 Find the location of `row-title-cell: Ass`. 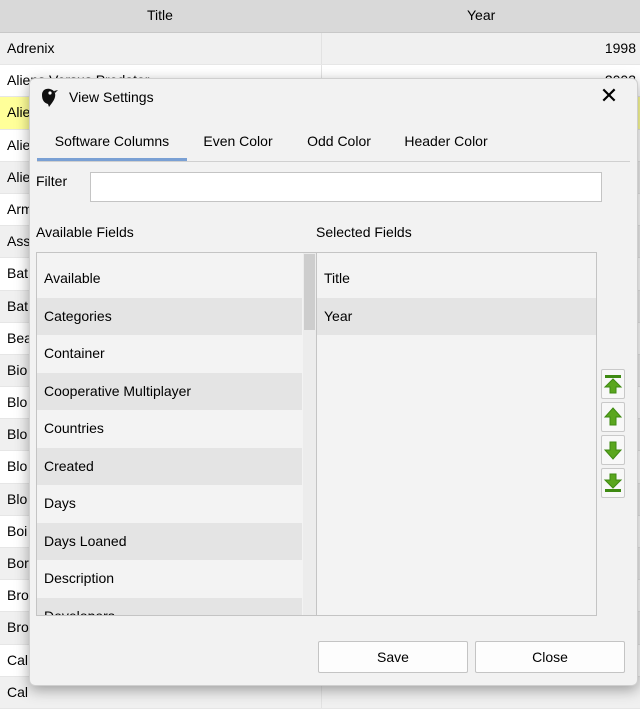

row-title-cell: Ass is located at coordinates (19, 241).